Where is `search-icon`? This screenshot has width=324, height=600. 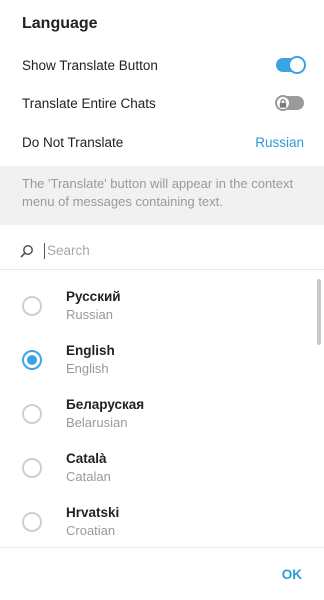 search-icon is located at coordinates (27, 251).